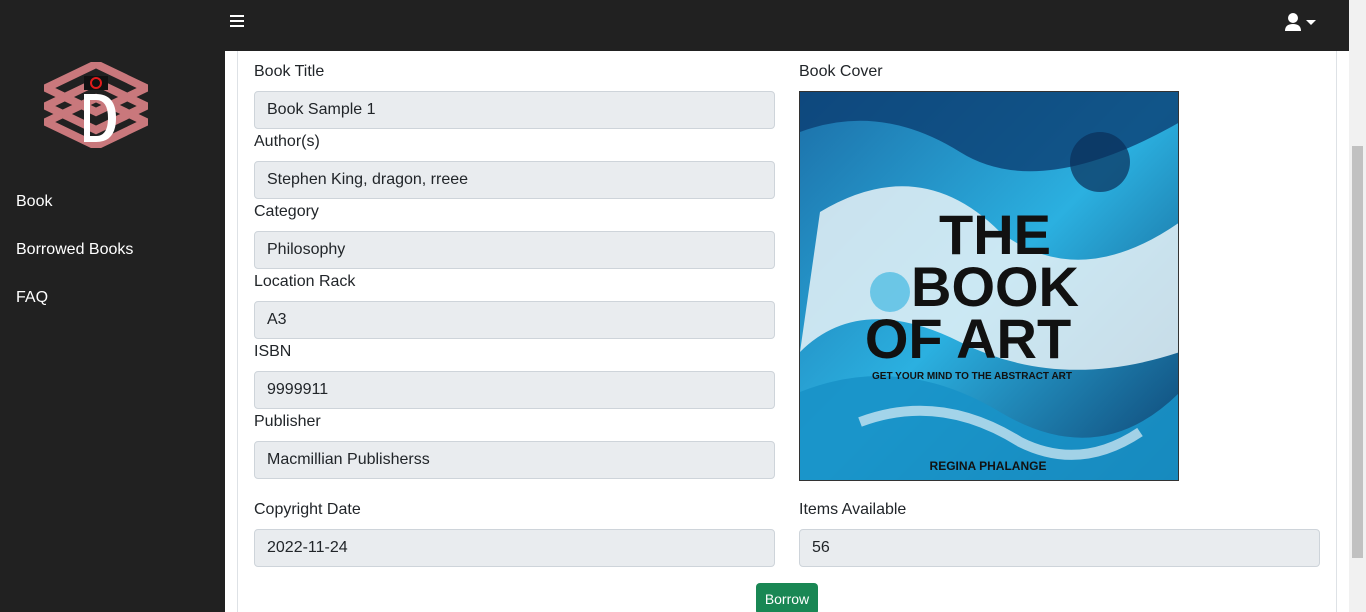 This screenshot has height=612, width=1366. I want to click on book-title-label: Book Title, so click(289, 71).